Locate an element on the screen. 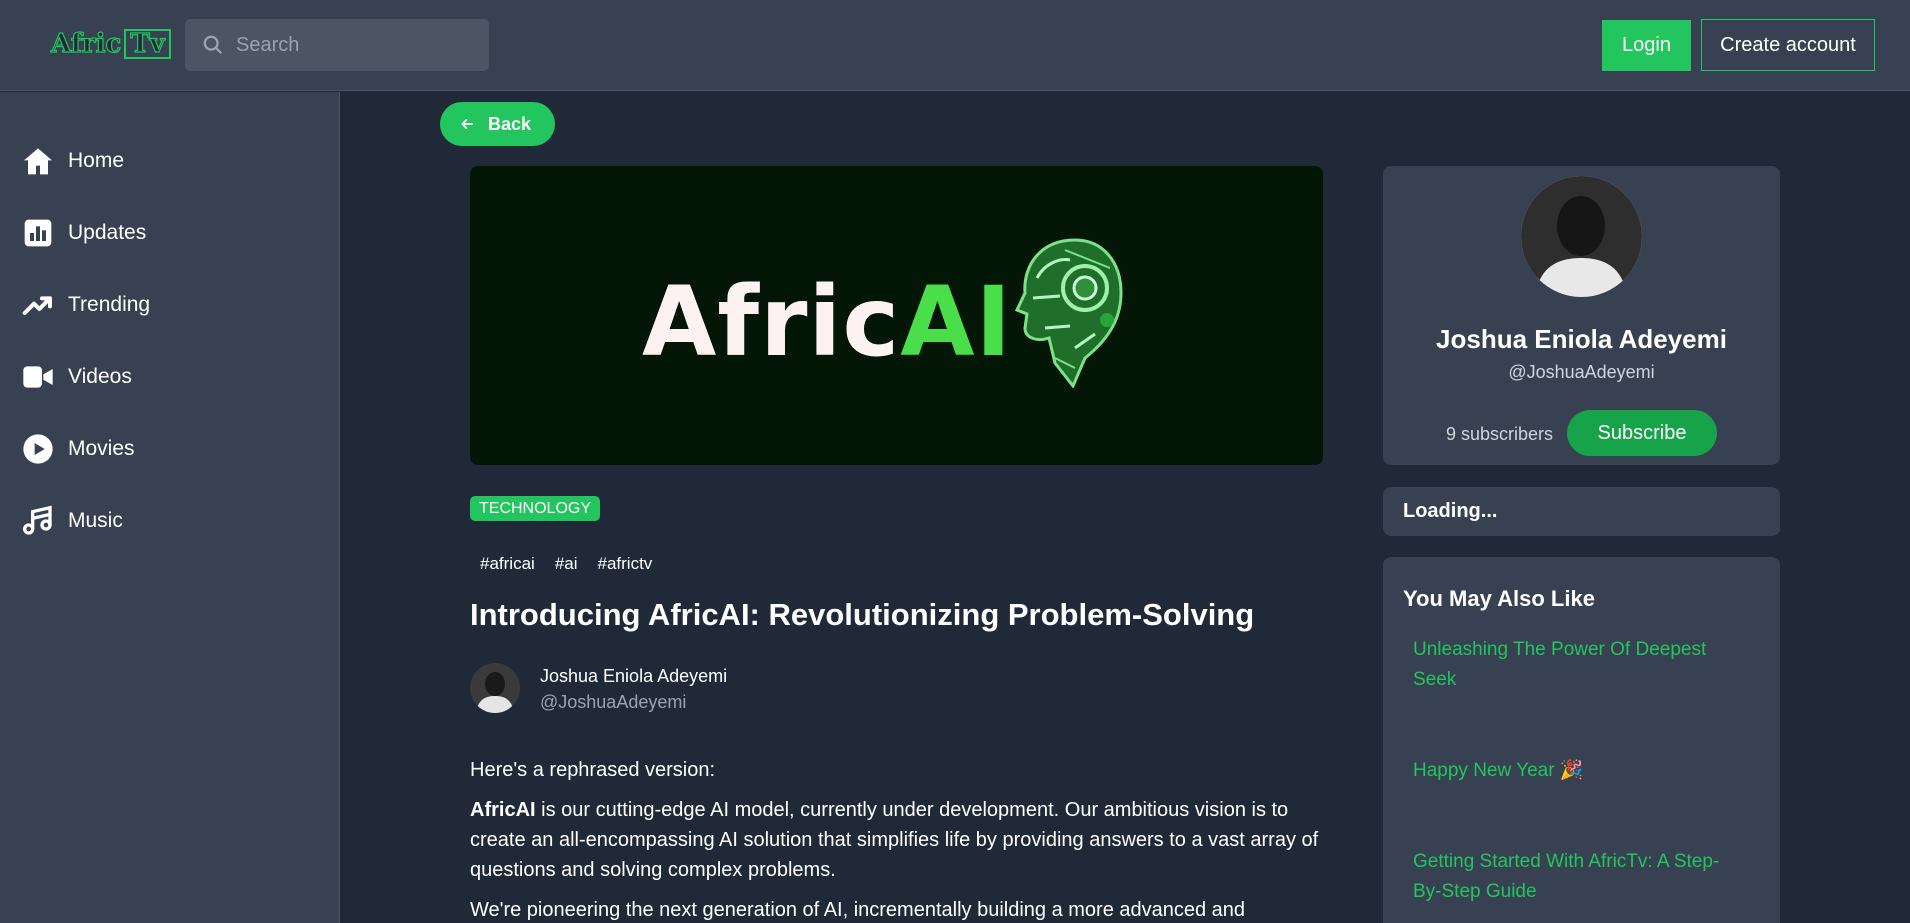 This screenshot has width=1910, height=923. sidebar-item-label: Music is located at coordinates (95, 520).